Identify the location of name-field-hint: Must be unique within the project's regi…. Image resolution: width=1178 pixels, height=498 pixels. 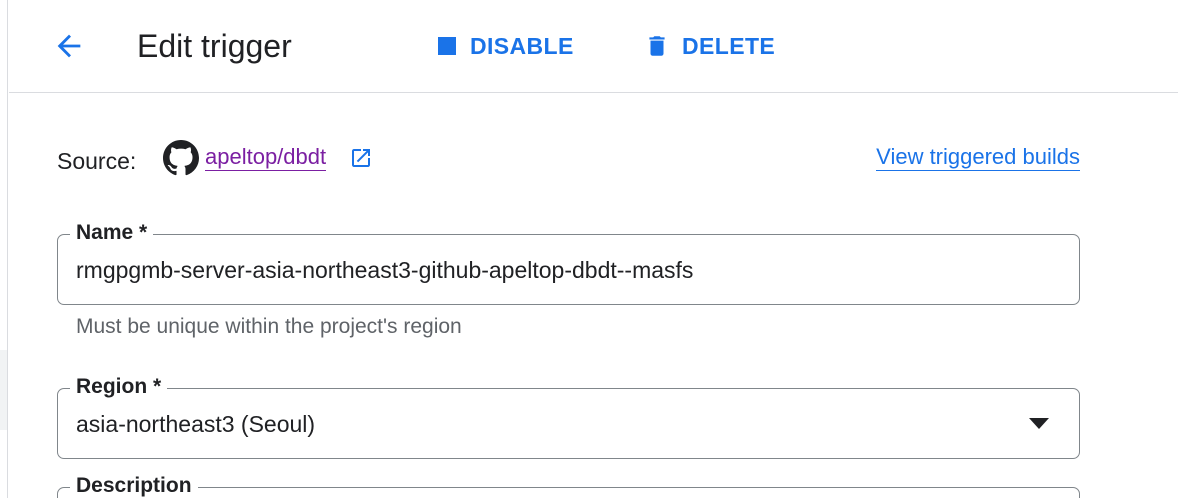
(269, 326).